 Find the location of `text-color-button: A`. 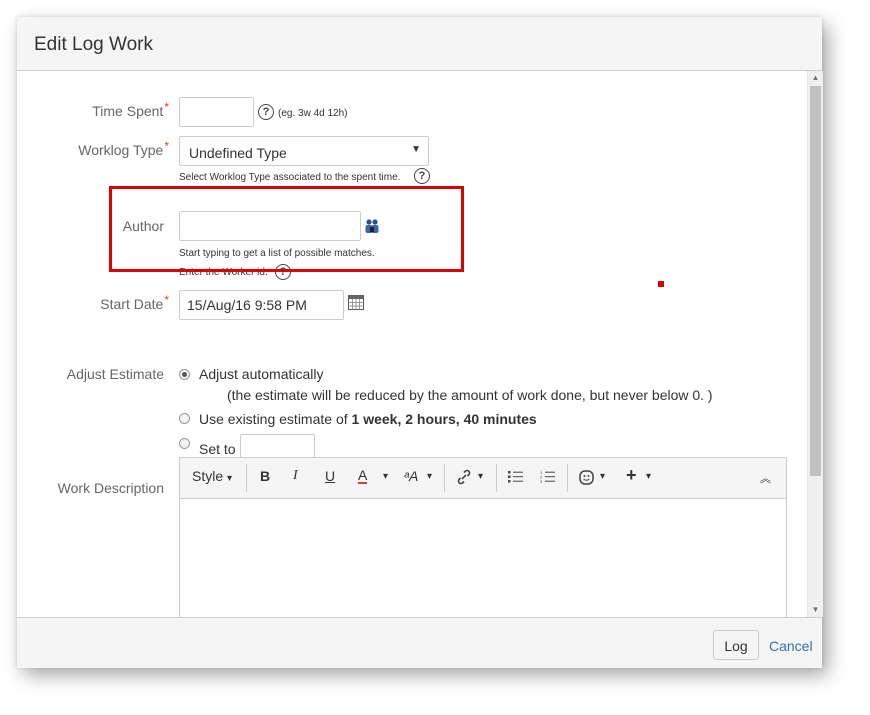

text-color-button: A is located at coordinates (363, 476).